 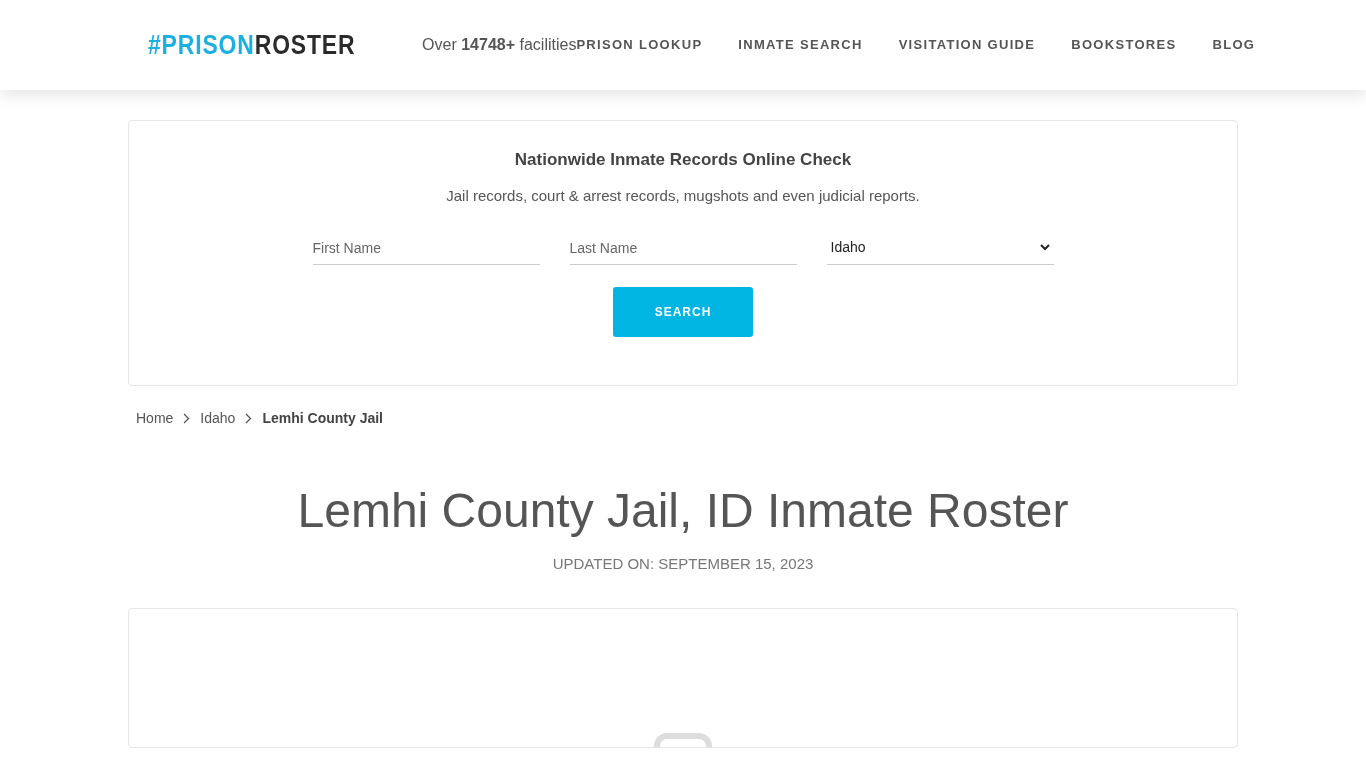 What do you see at coordinates (155, 418) in the screenshot?
I see `breadcrumb-link: Home` at bounding box center [155, 418].